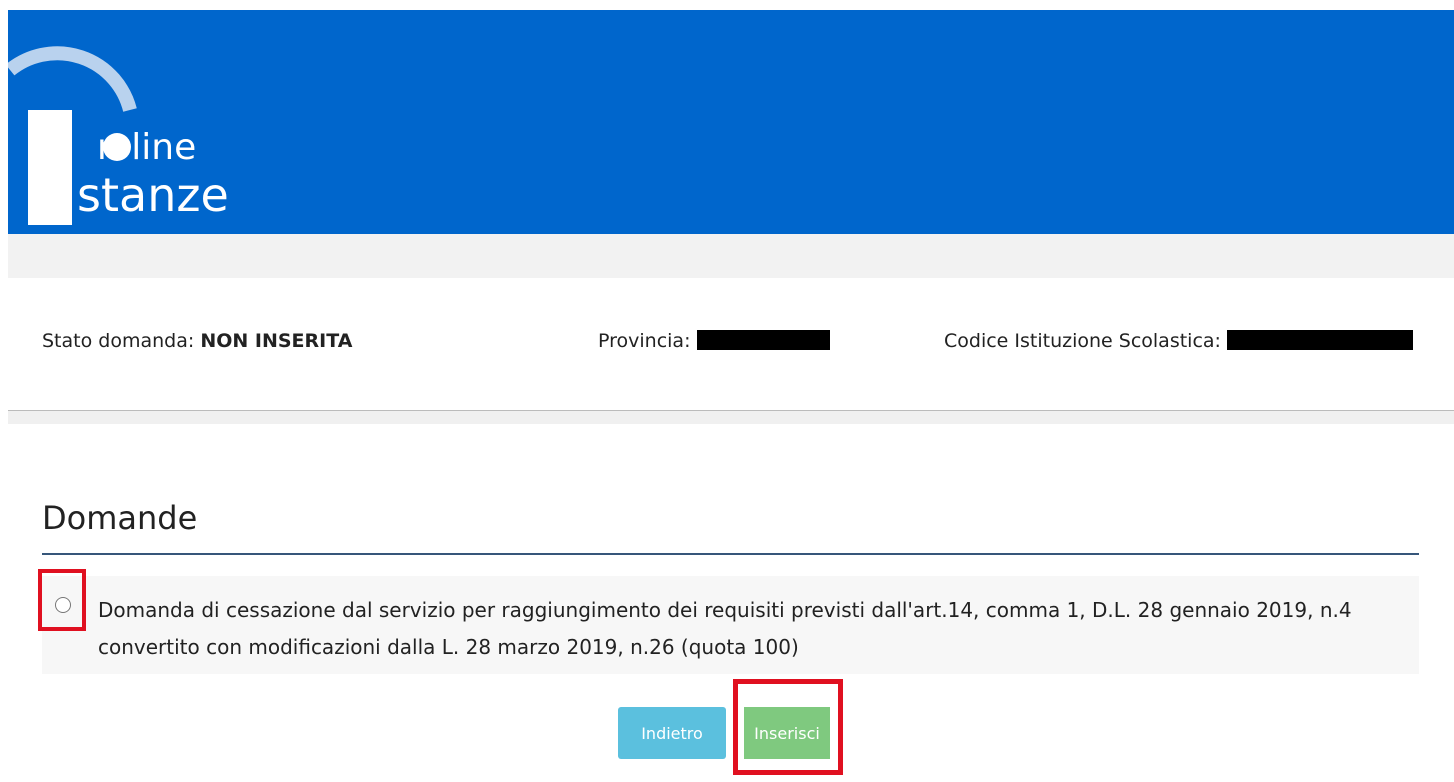 This screenshot has width=1454, height=782. What do you see at coordinates (763, 340) in the screenshot?
I see `province-redaction` at bounding box center [763, 340].